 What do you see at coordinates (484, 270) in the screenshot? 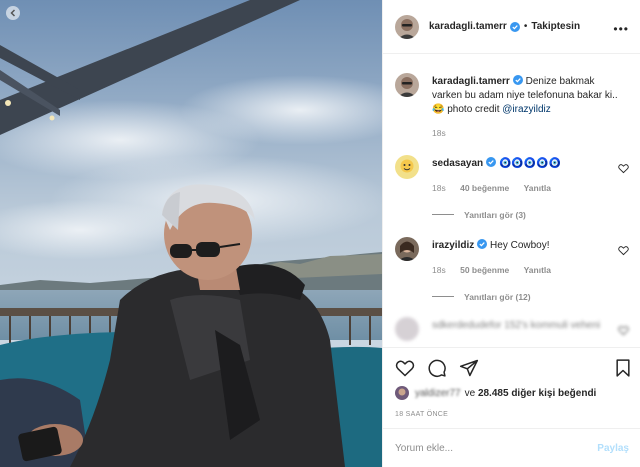
I see `comment-likes-count: 50 beğenme` at bounding box center [484, 270].